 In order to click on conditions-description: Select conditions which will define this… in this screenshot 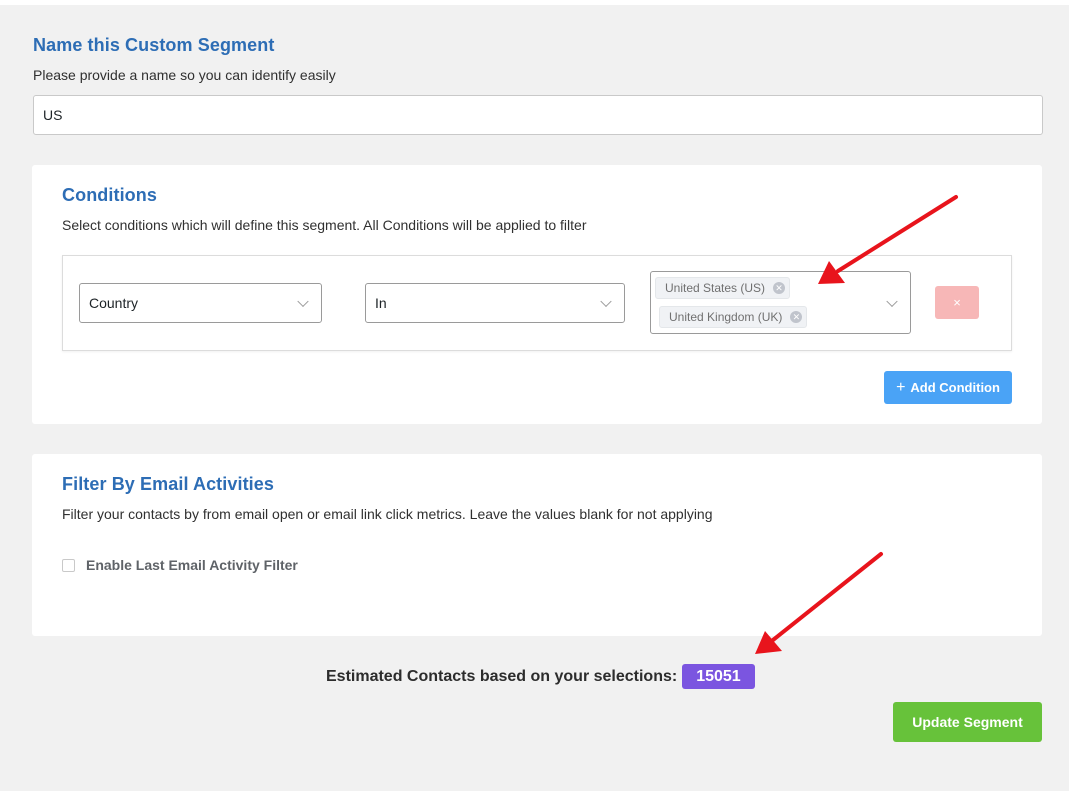, I will do `click(324, 225)`.